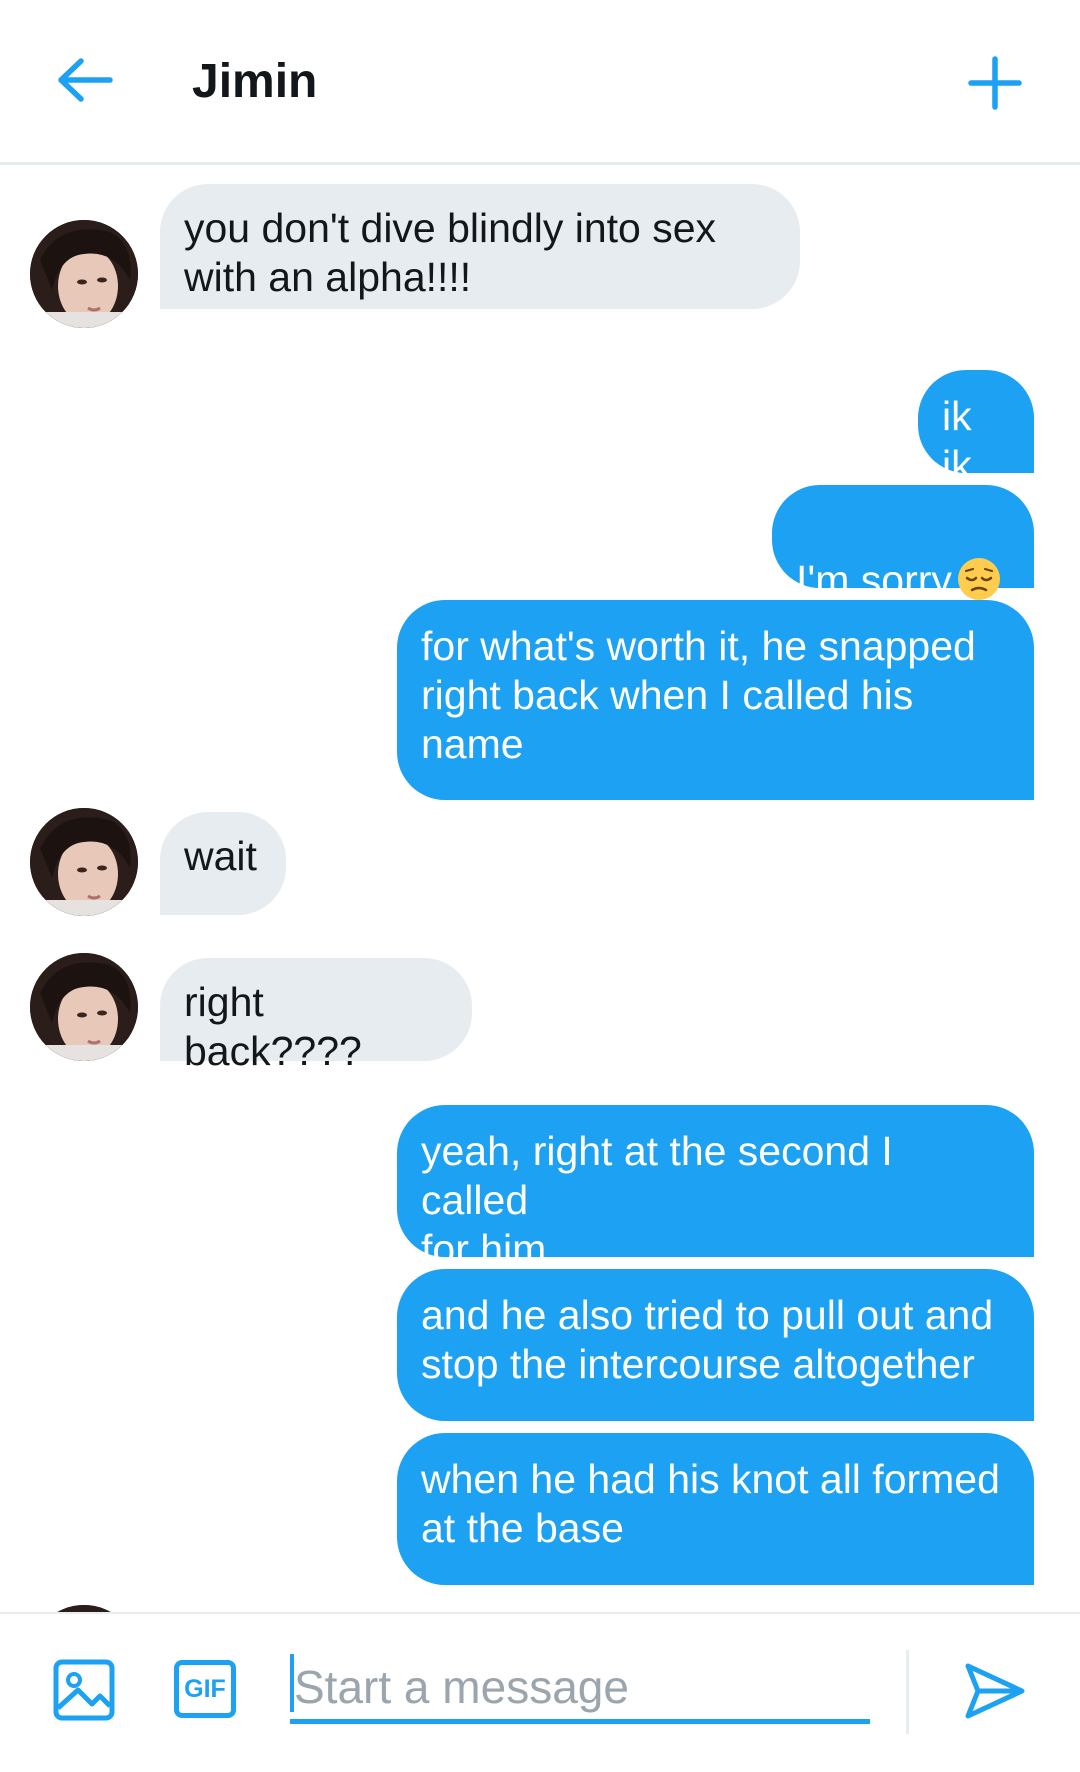 This screenshot has height=1772, width=1080. Describe the element at coordinates (976, 429) in the screenshot. I see `outgoing-message-bubble: ik ik` at that location.